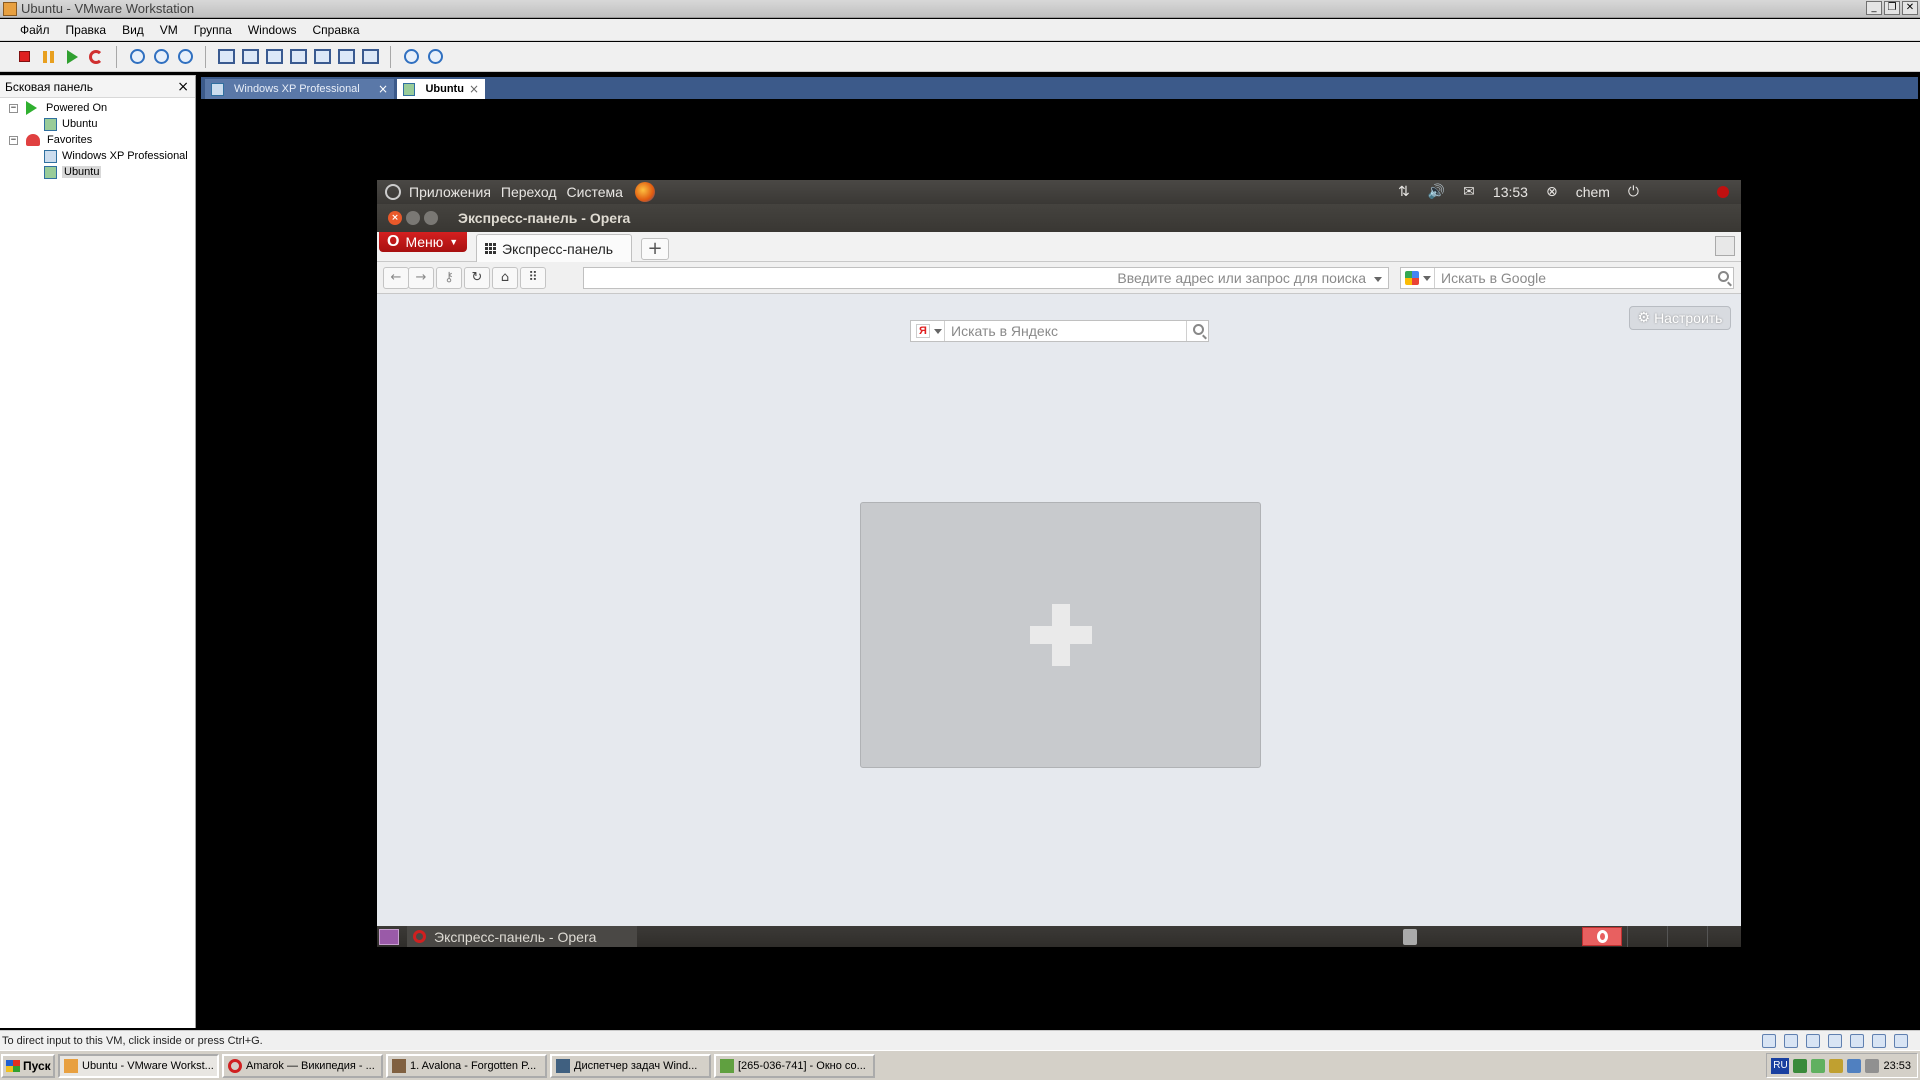 The width and height of the screenshot is (1920, 1080). I want to click on menu-system: Система, so click(595, 192).